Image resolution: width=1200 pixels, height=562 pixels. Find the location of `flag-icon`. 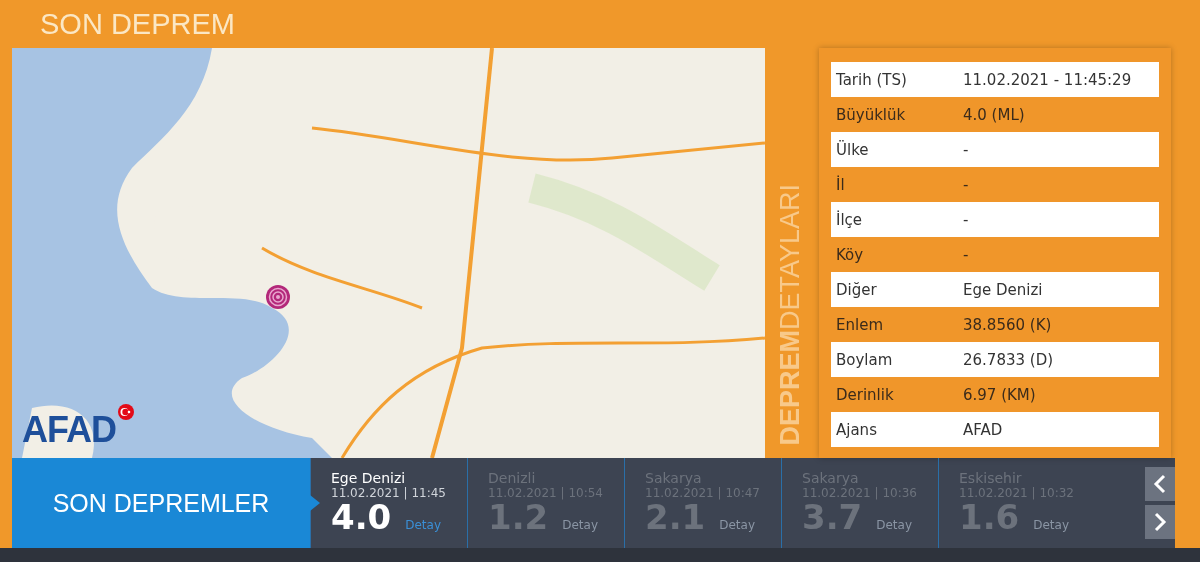

flag-icon is located at coordinates (126, 412).